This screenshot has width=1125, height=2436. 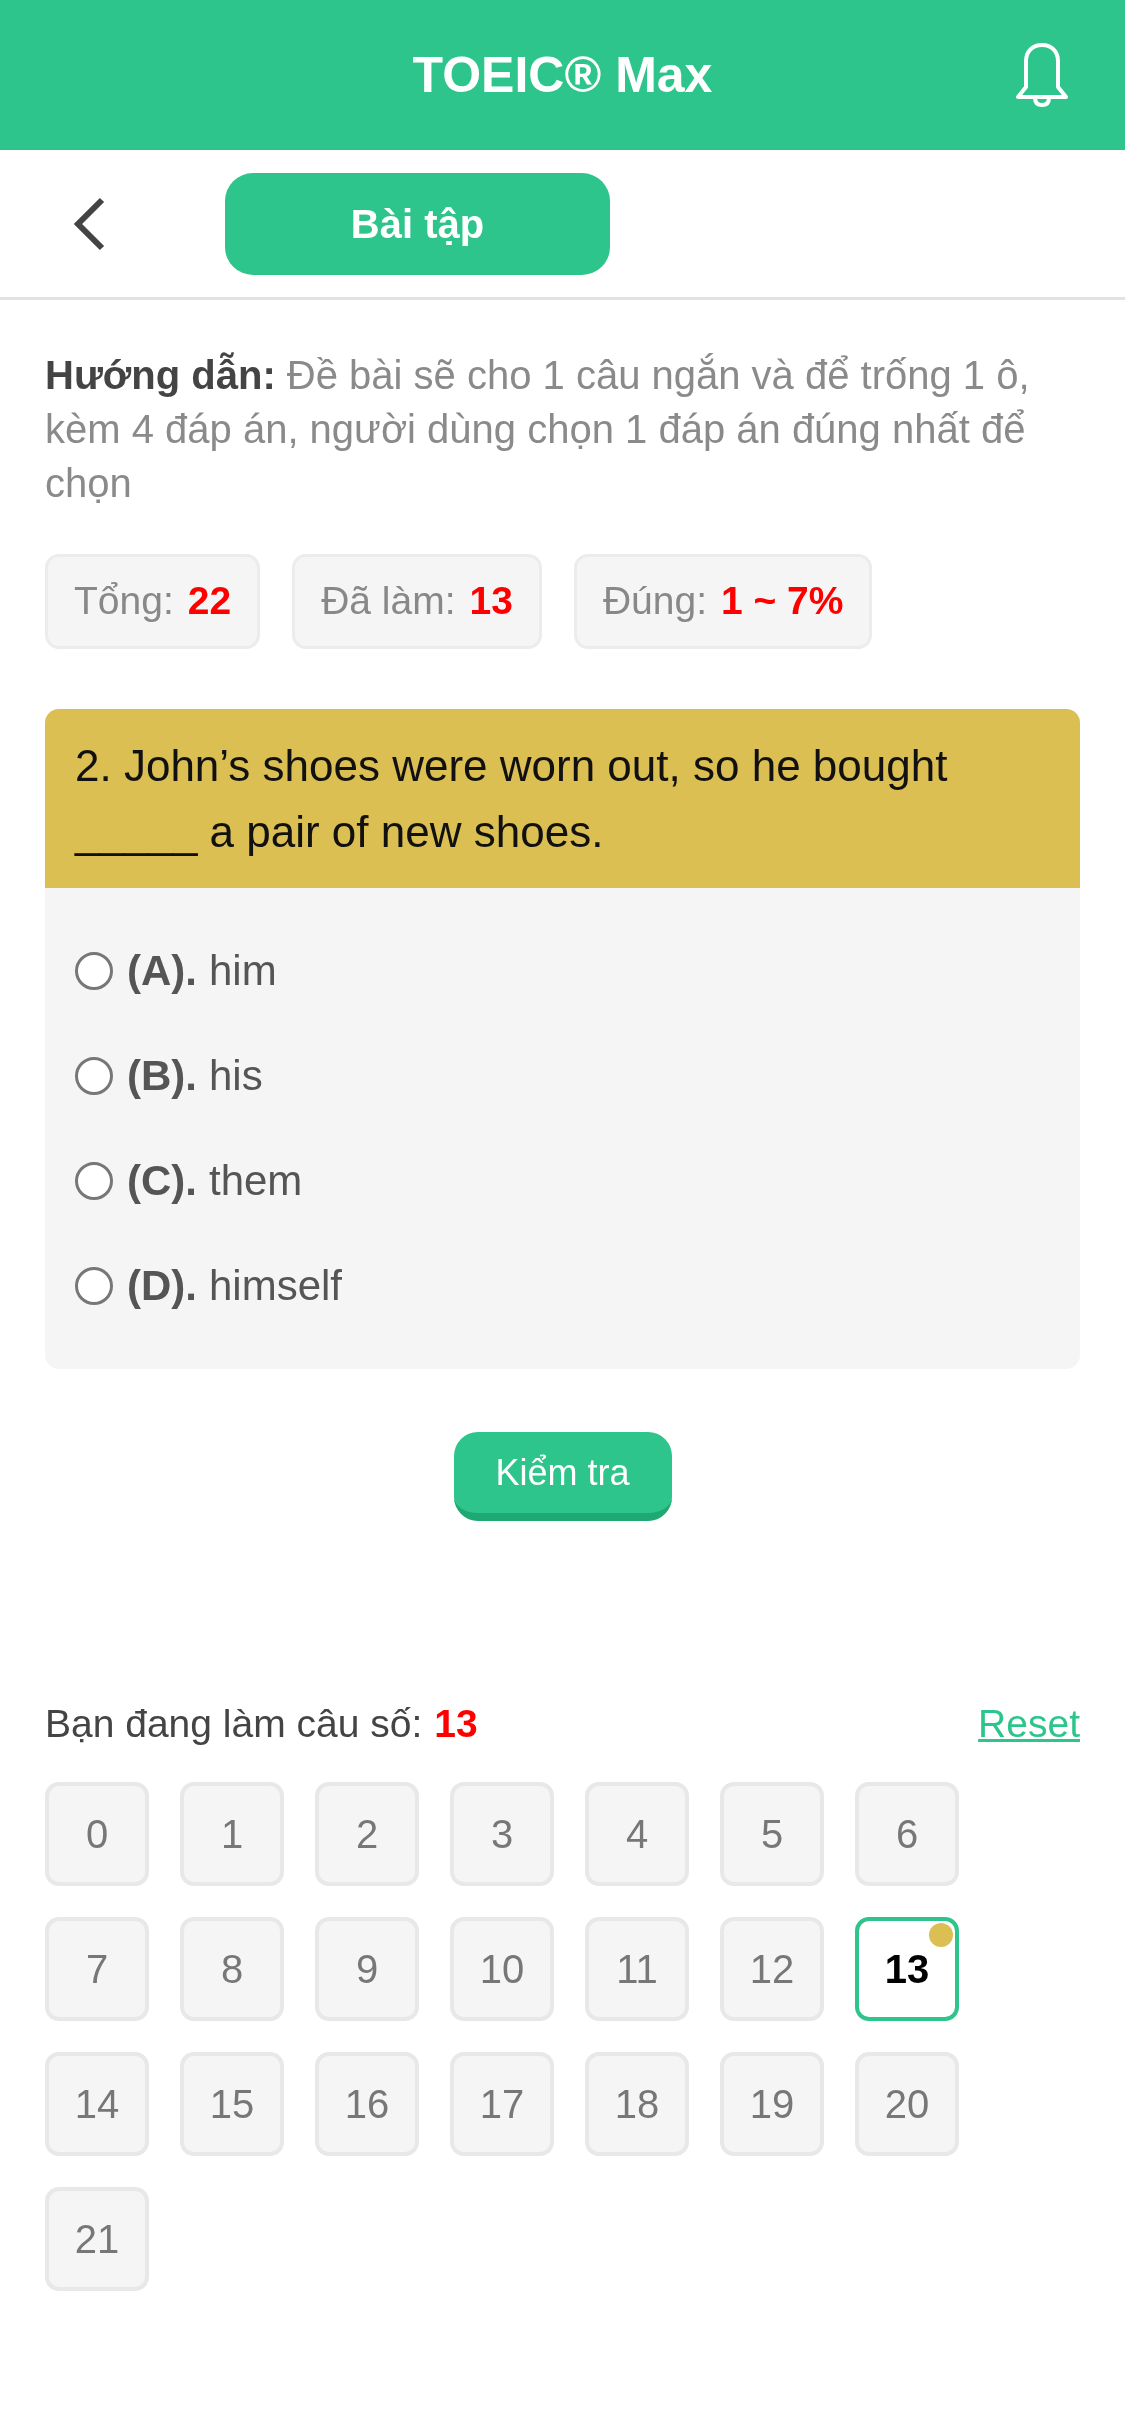 I want to click on stat-label: Đã làm:, so click(x=388, y=601).